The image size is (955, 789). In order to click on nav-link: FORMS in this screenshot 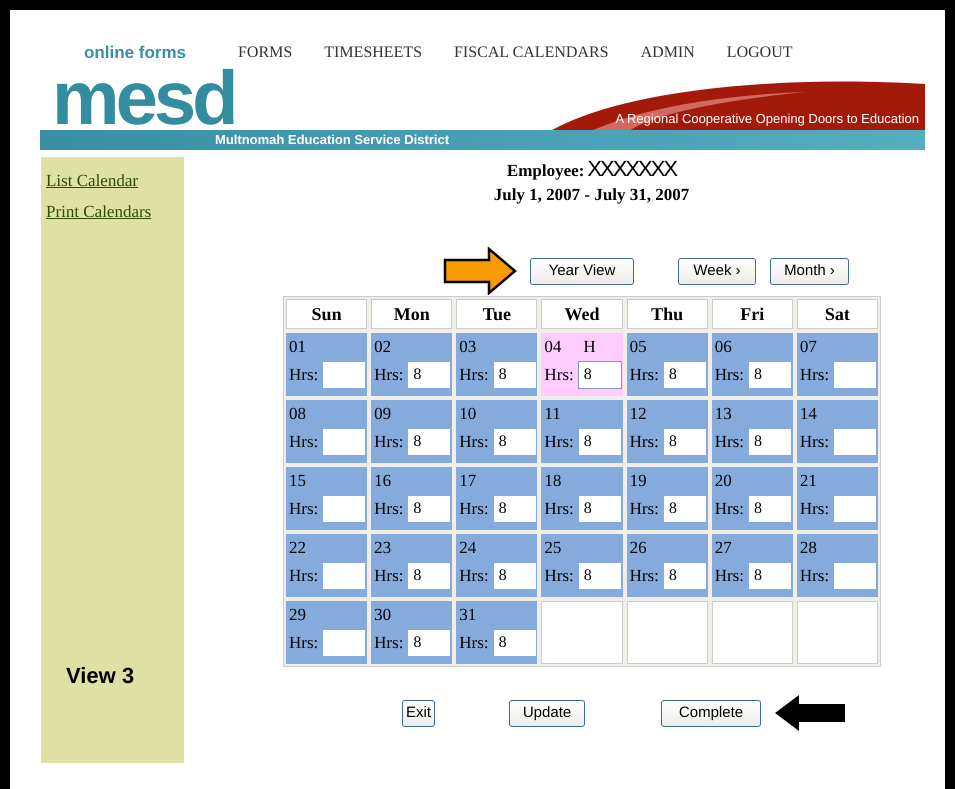, I will do `click(265, 53)`.